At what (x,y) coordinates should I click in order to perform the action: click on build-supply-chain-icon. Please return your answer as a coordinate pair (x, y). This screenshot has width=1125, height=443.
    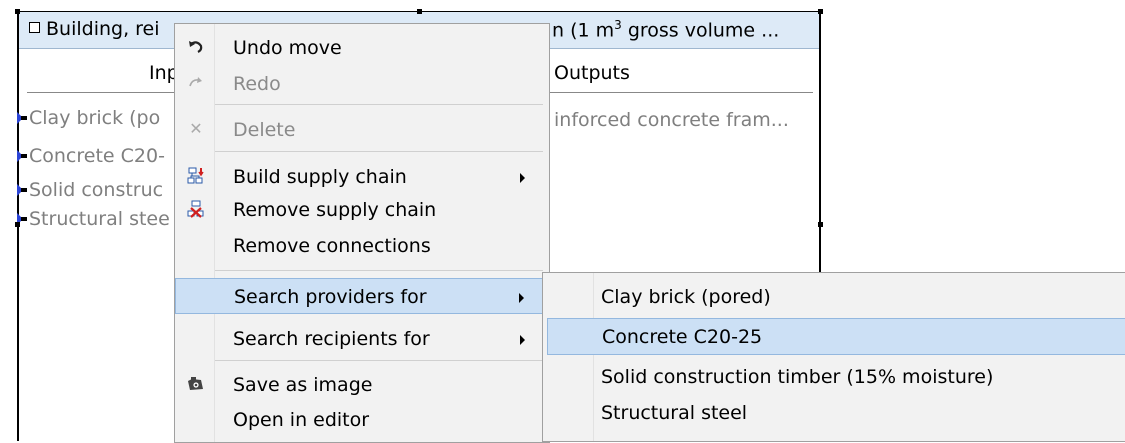
    Looking at the image, I should click on (196, 176).